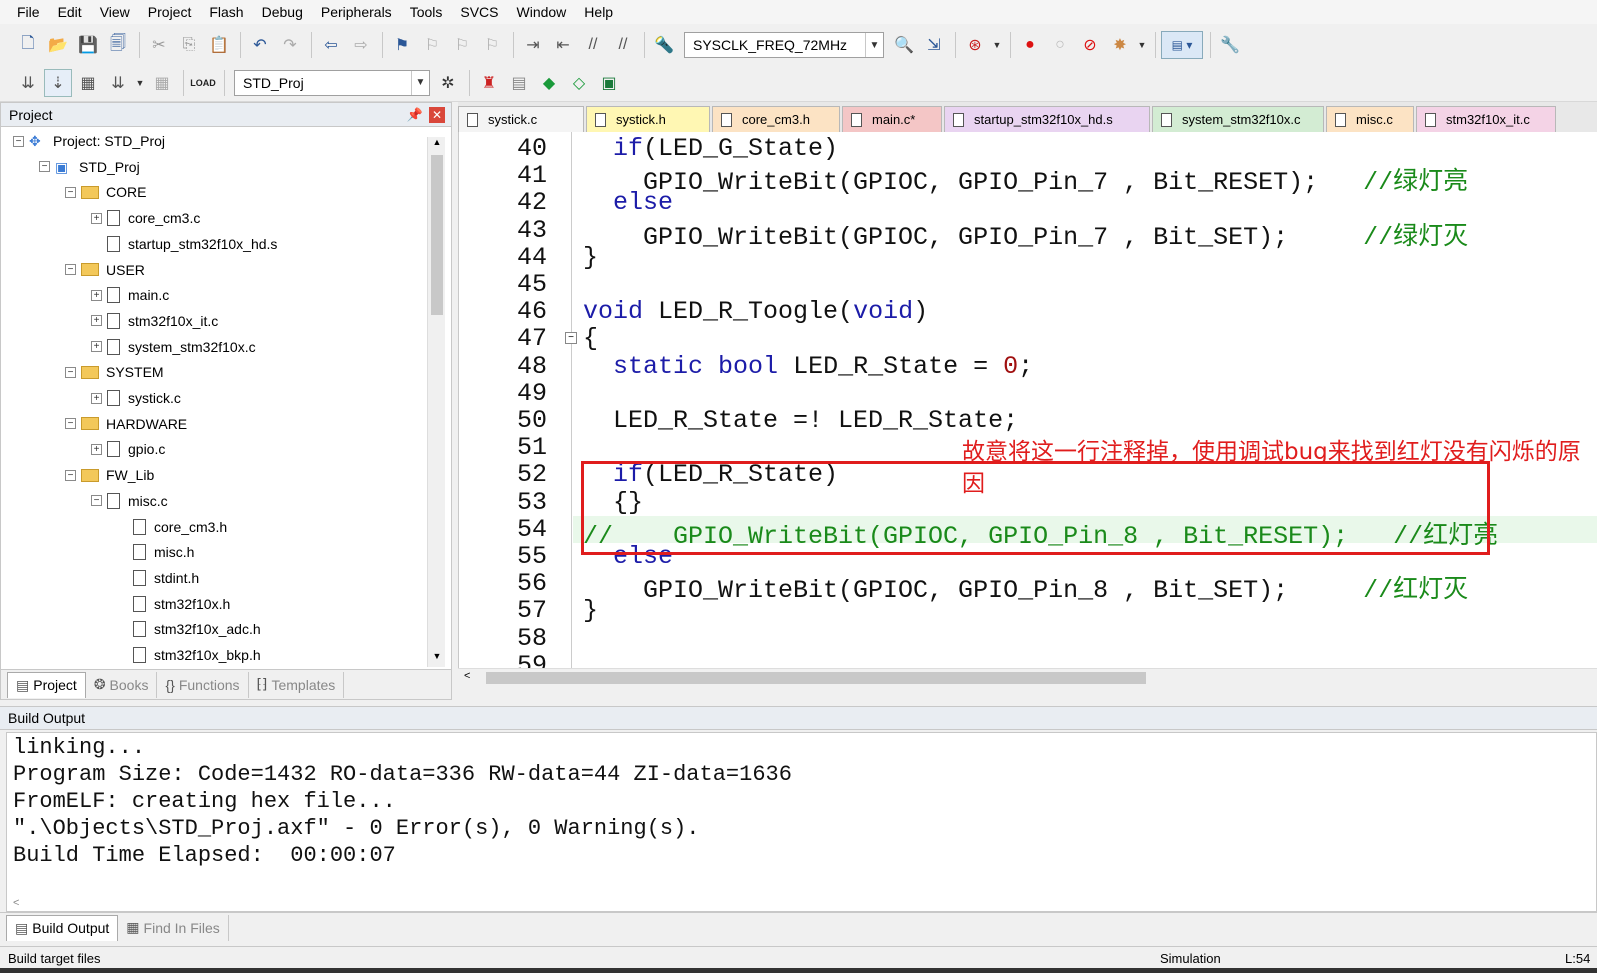 This screenshot has height=973, width=1597. I want to click on scroll-down-icon: ▼, so click(437, 659).